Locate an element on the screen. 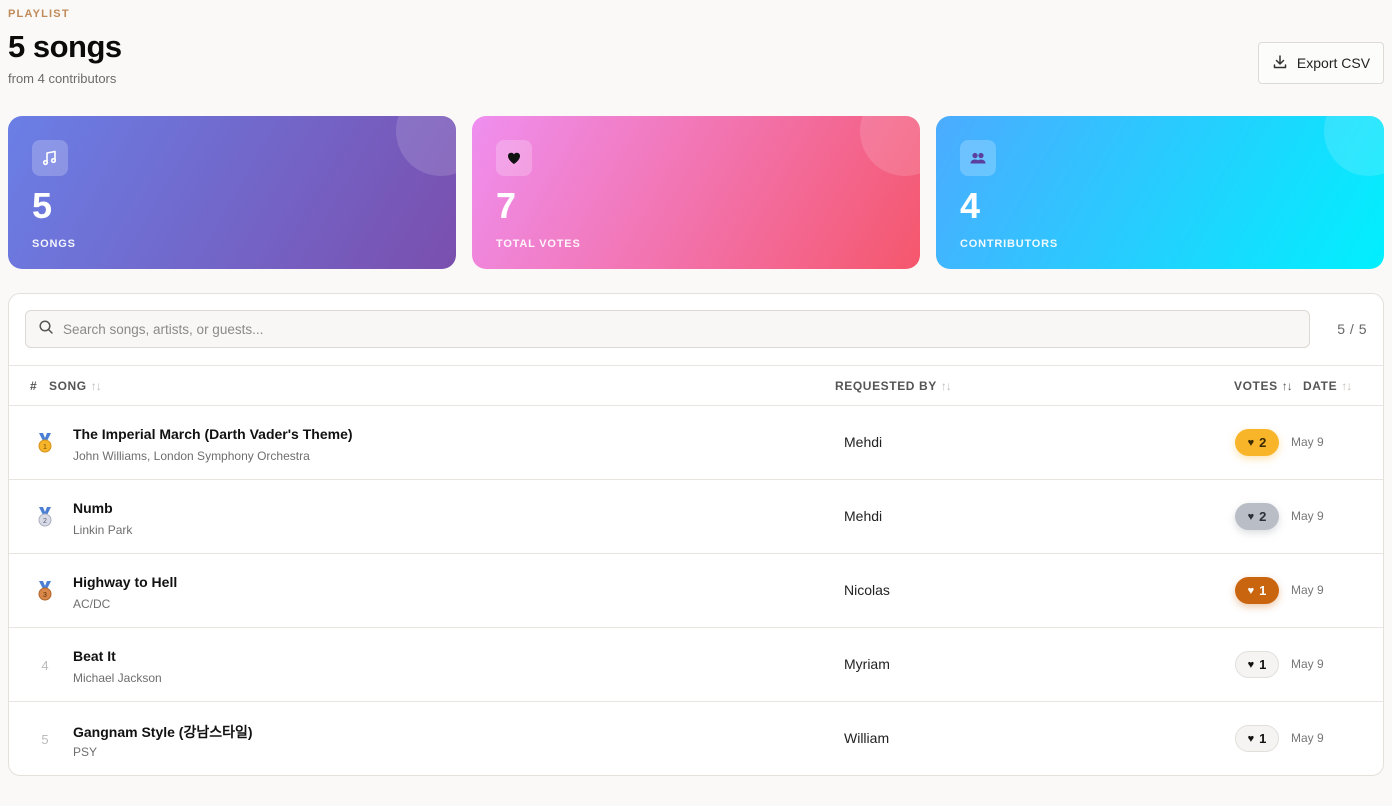  bronze-medal-icon: 3 is located at coordinates (45, 591).